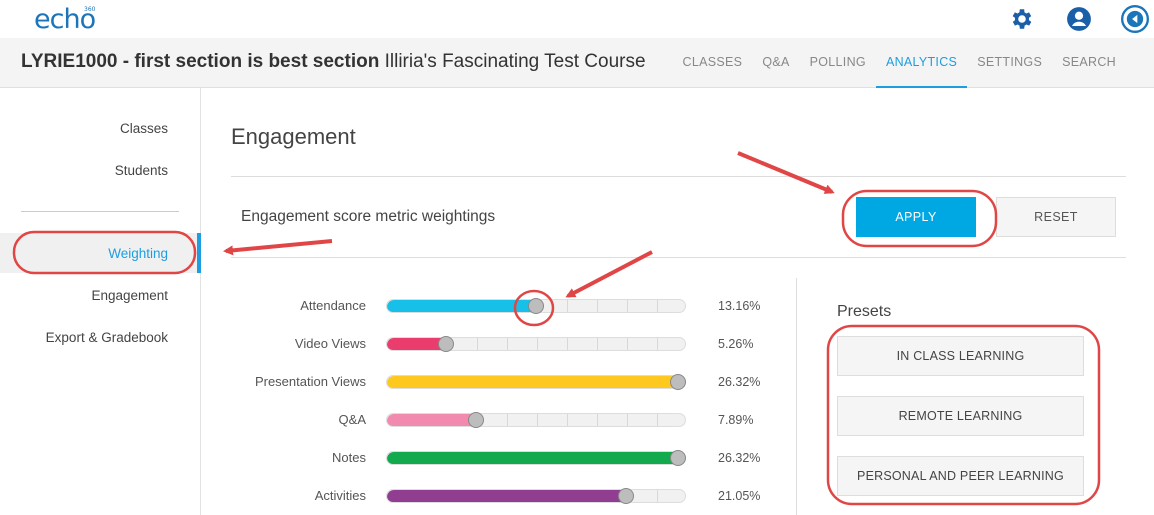  I want to click on metric-percent: 21.05%, so click(739, 496).